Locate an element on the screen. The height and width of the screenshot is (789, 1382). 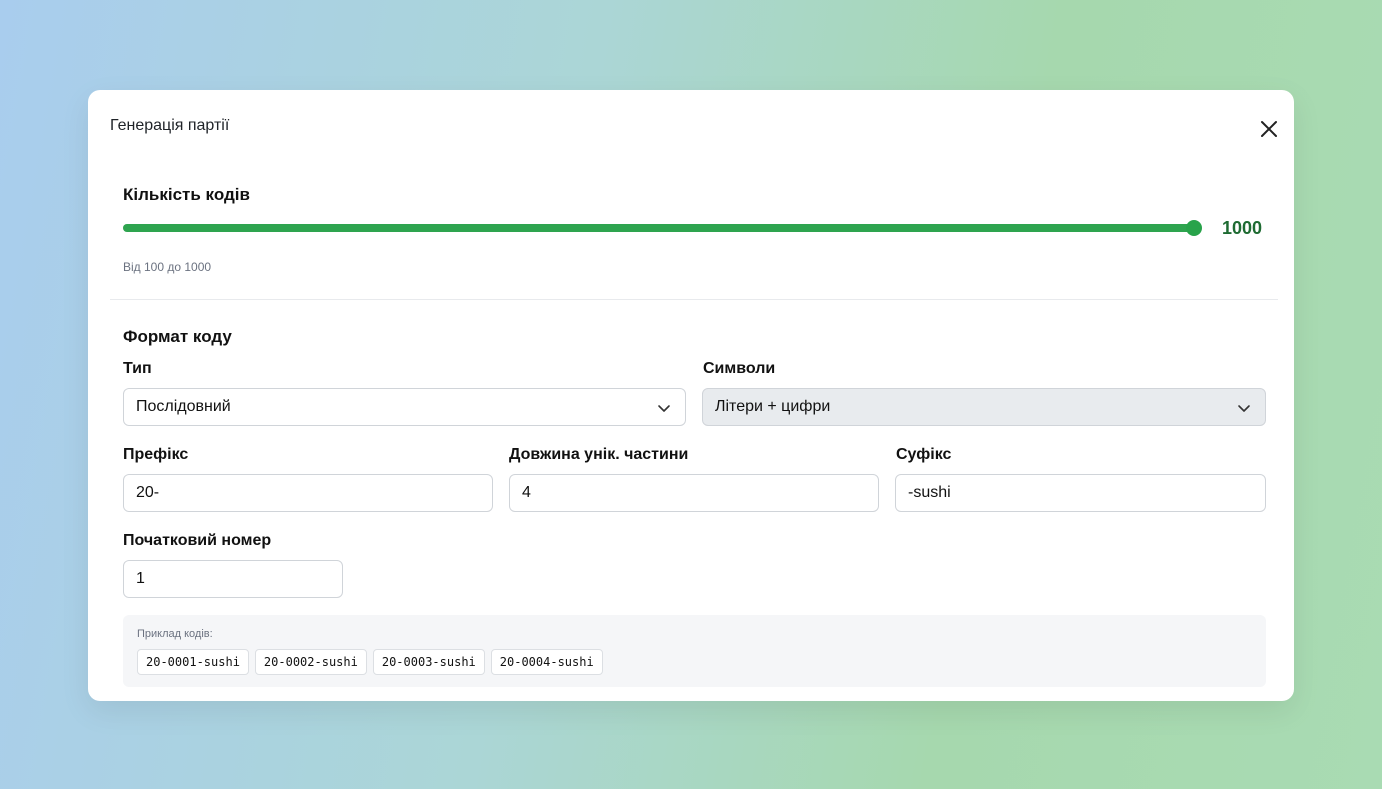
close-button is located at coordinates (1269, 129).